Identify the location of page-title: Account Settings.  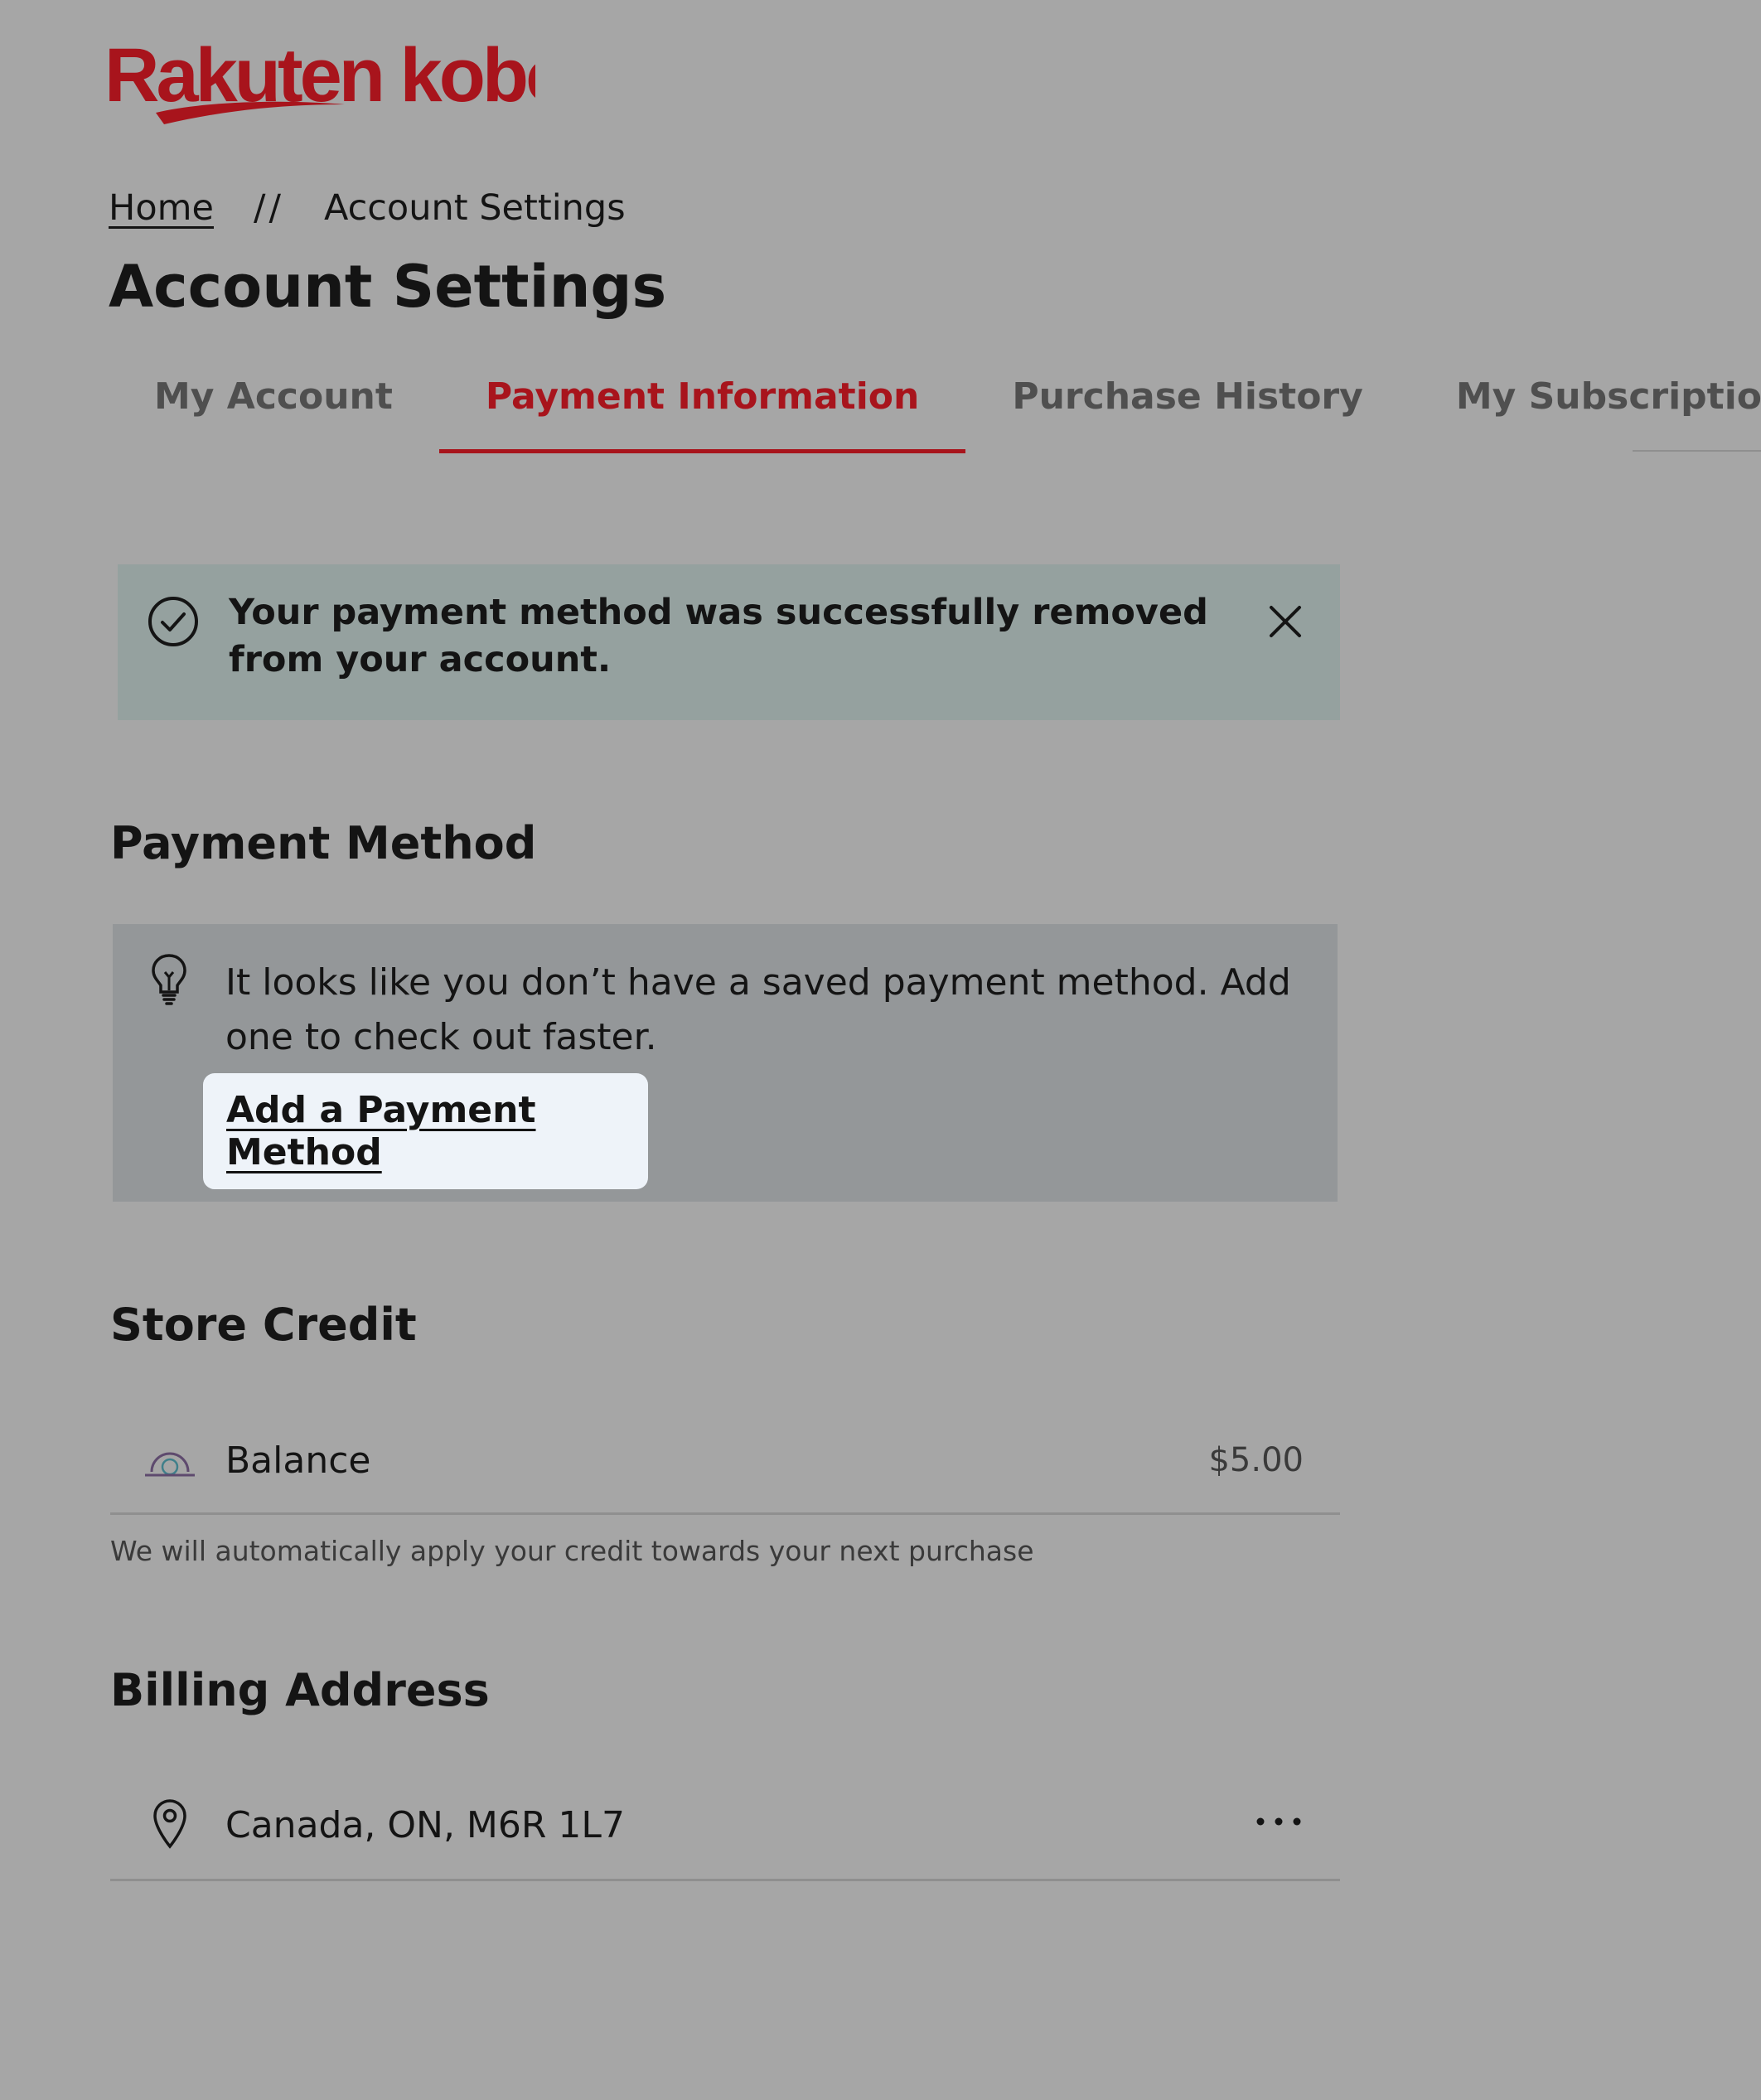
(388, 287).